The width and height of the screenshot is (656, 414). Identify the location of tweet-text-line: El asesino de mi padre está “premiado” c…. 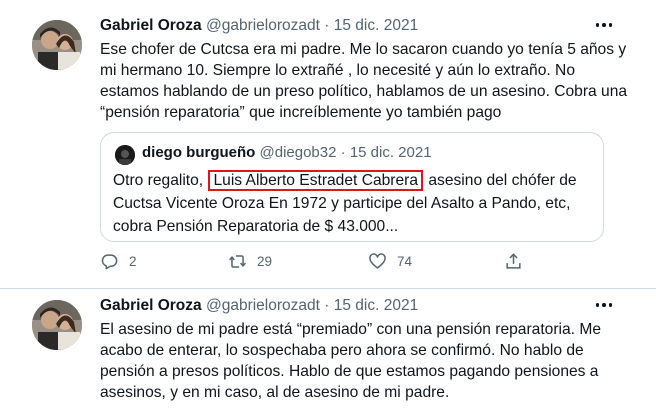
(351, 329).